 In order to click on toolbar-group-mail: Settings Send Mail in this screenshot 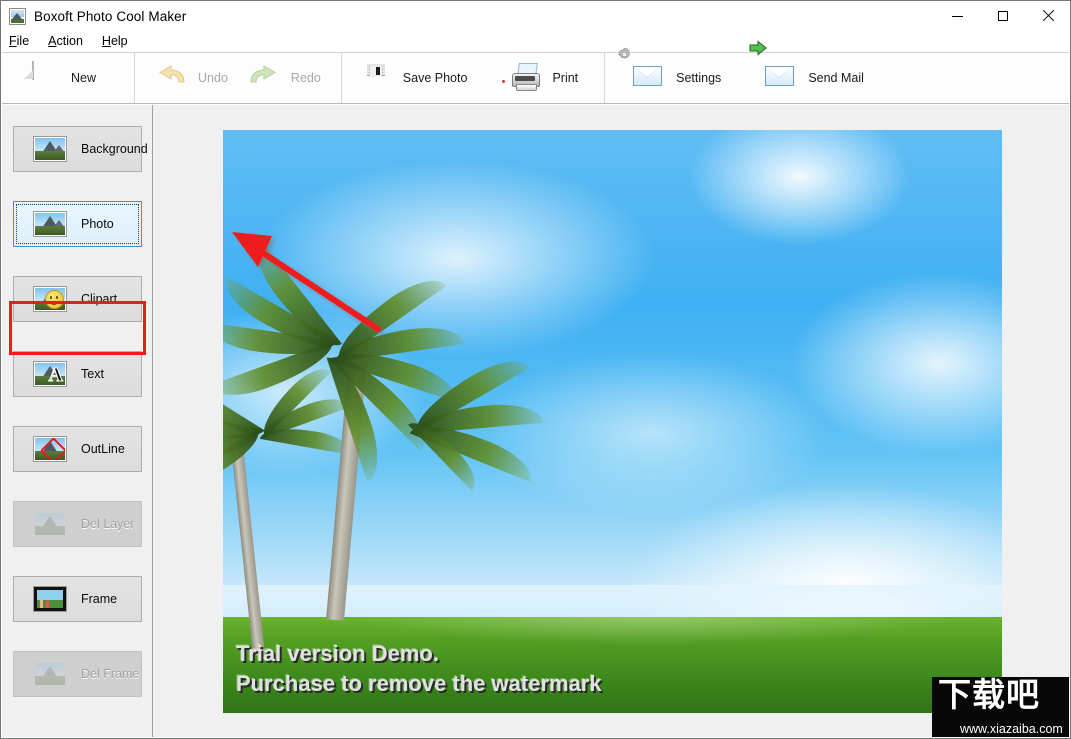, I will do `click(743, 71)`.